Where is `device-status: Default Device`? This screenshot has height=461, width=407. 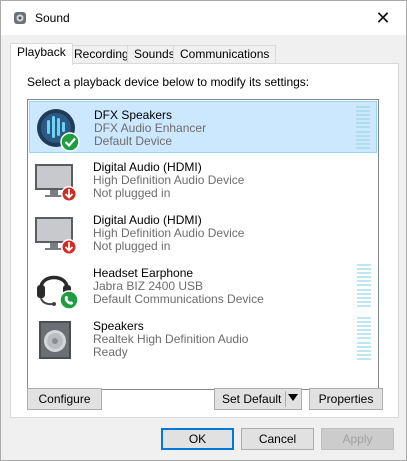 device-status: Default Device is located at coordinates (133, 141).